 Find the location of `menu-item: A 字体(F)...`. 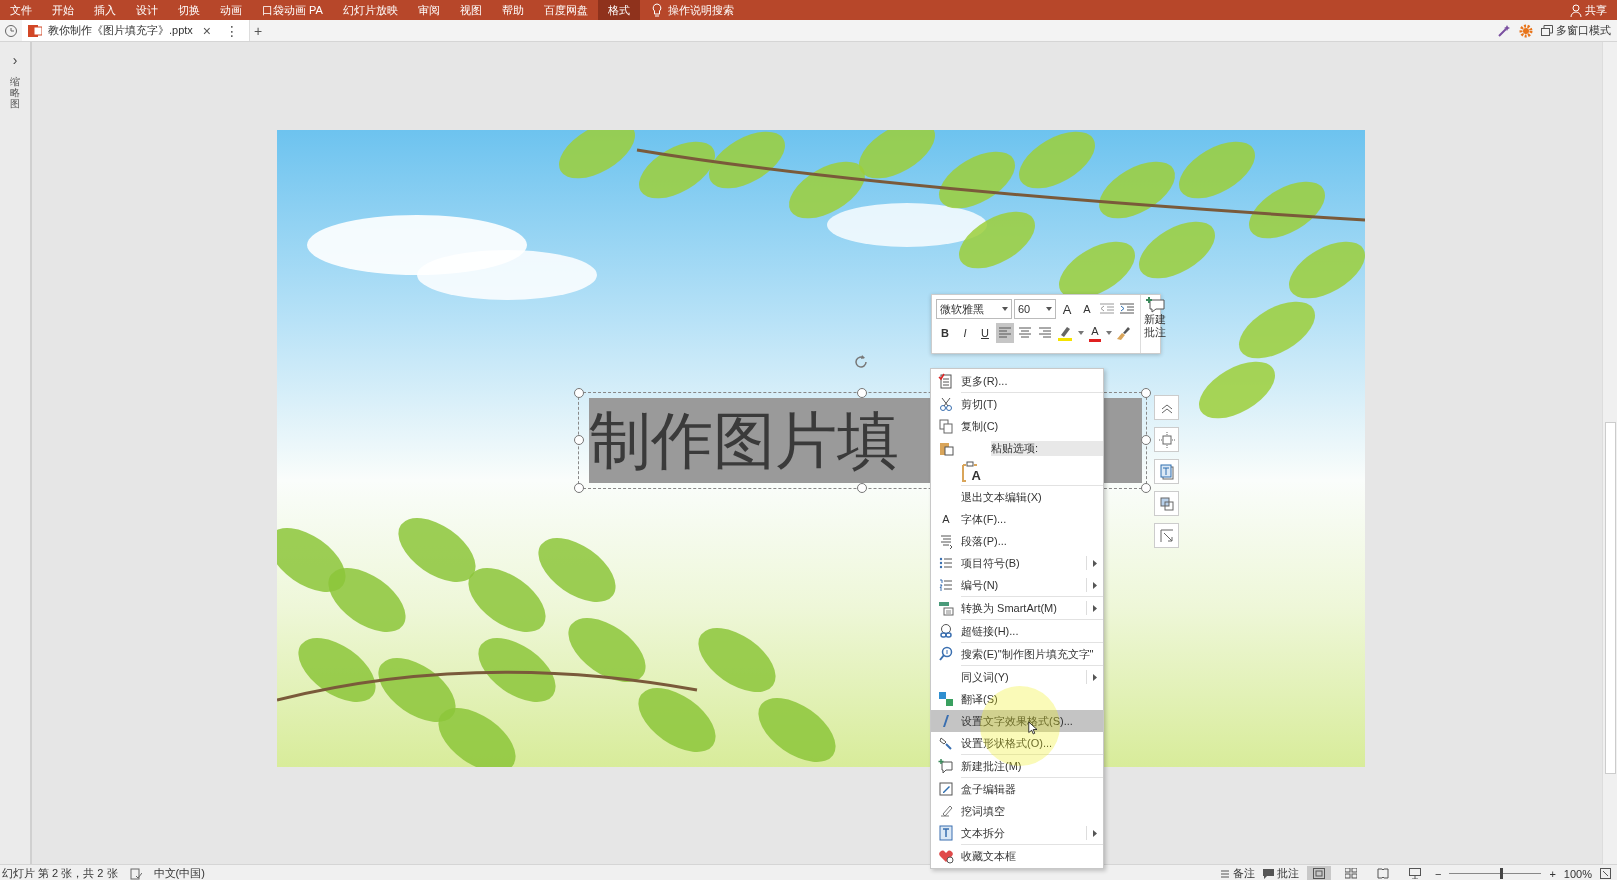

menu-item: A 字体(F)... is located at coordinates (1017, 519).